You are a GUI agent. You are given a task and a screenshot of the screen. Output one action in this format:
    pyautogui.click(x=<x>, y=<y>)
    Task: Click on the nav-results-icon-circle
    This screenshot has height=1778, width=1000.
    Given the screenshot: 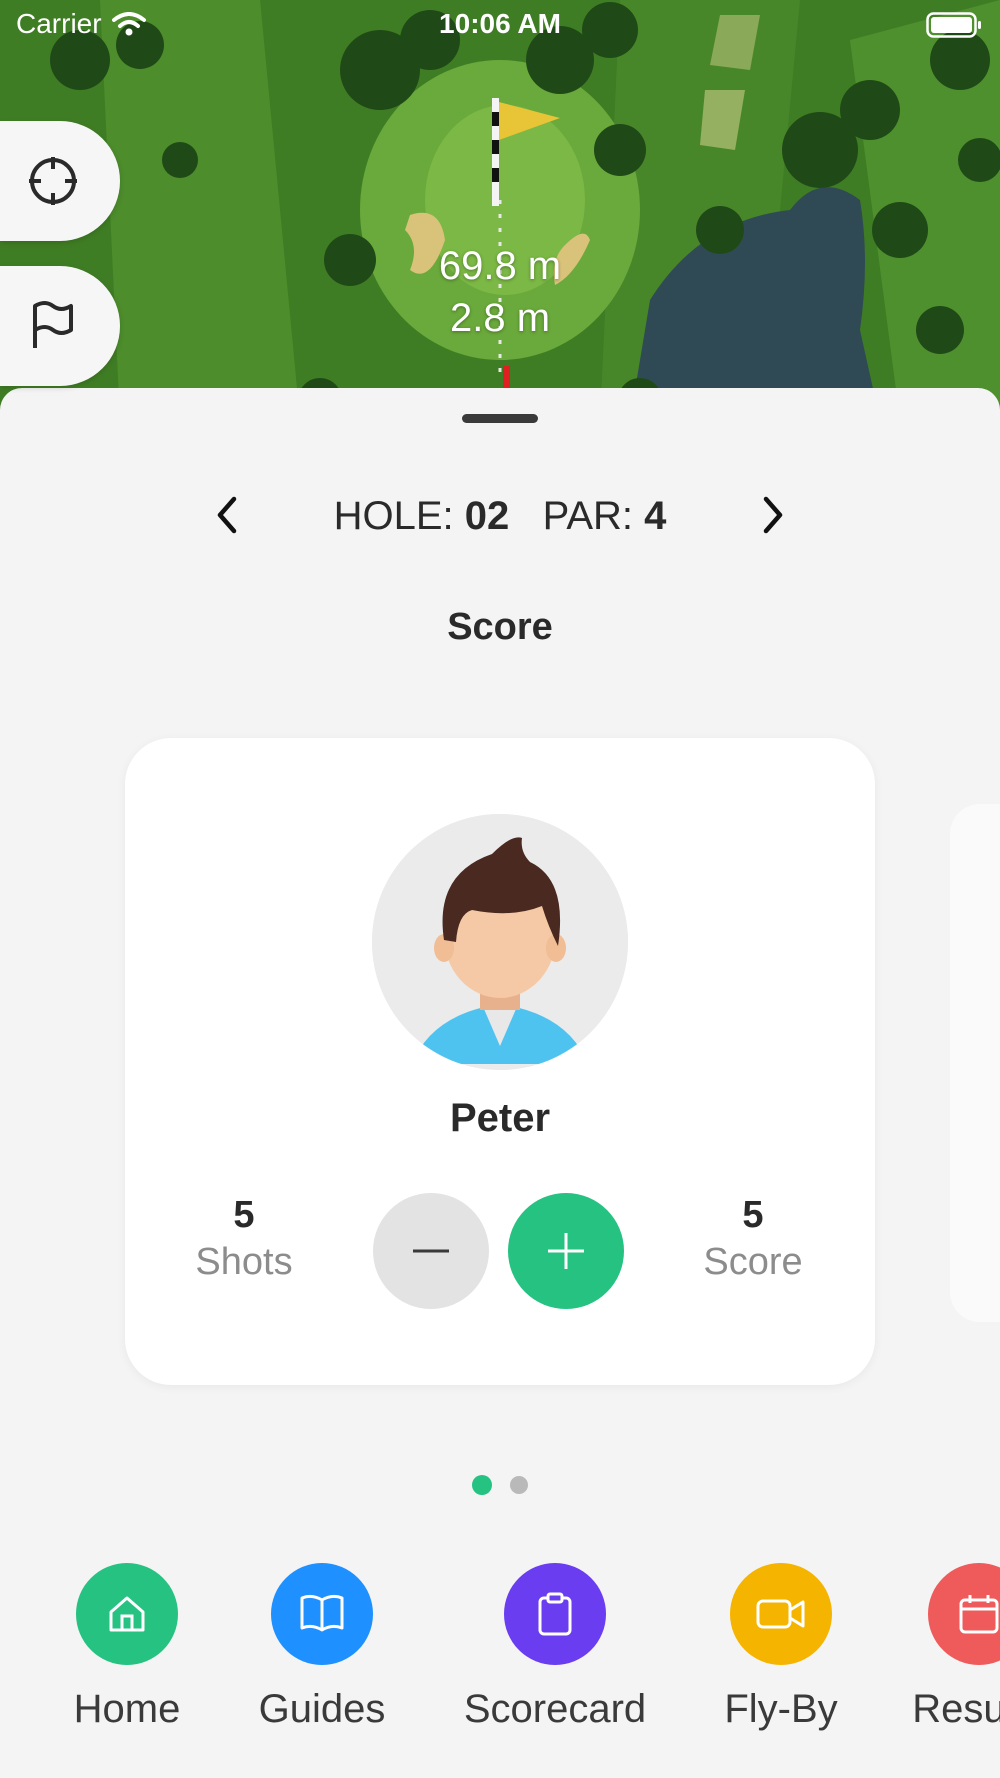 What is the action you would take?
    pyautogui.click(x=964, y=1614)
    